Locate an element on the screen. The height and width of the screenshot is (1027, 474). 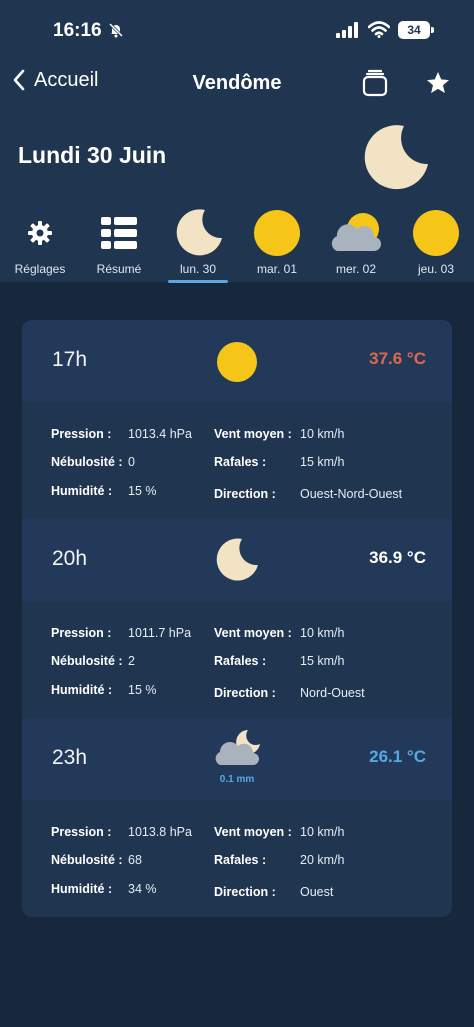
pressure-value: 1011.7 hPa is located at coordinates (160, 633).